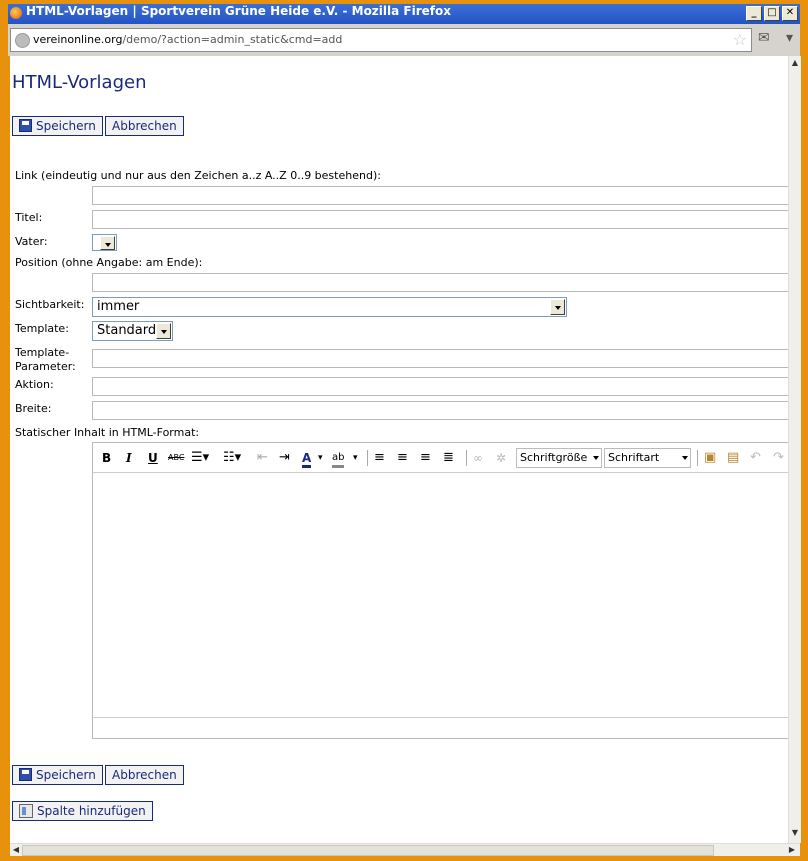 The image size is (808, 861). Describe the element at coordinates (42, 328) in the screenshot. I see `template-label: Template:` at that location.